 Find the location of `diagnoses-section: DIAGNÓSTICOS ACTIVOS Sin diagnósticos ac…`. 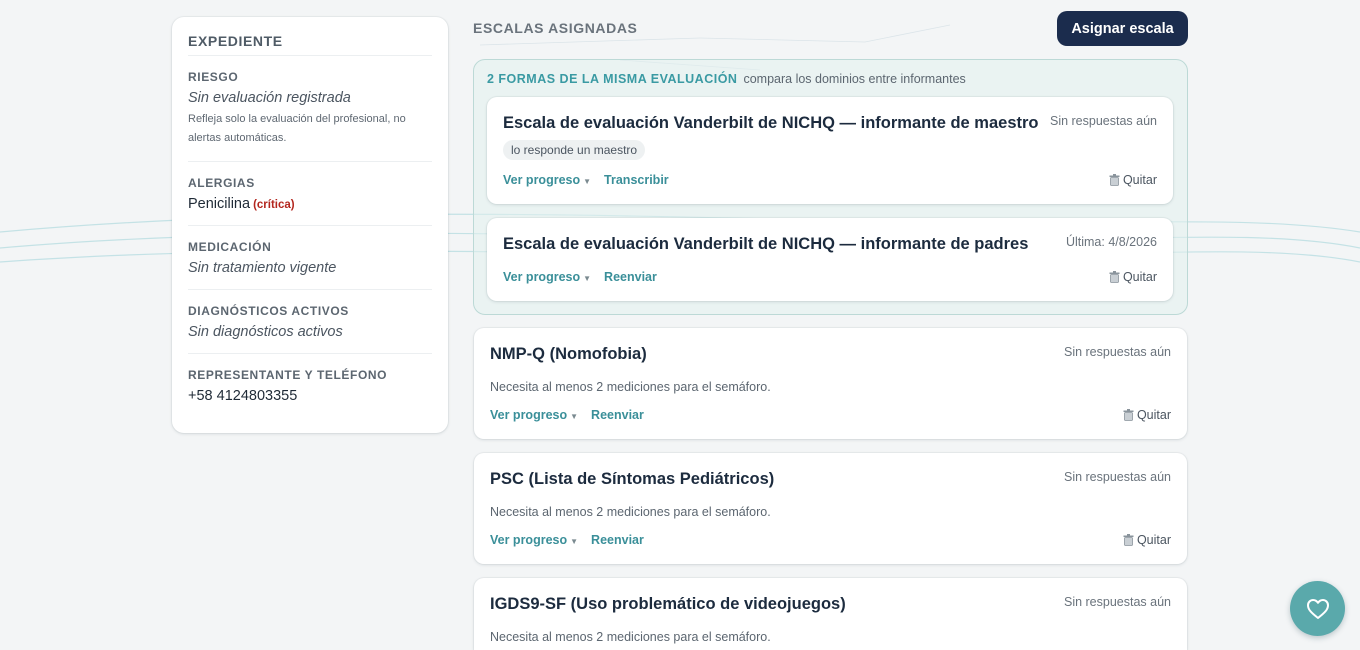

diagnoses-section: DIAGNÓSTICOS ACTIVOS Sin diagnósticos ac… is located at coordinates (310, 329).